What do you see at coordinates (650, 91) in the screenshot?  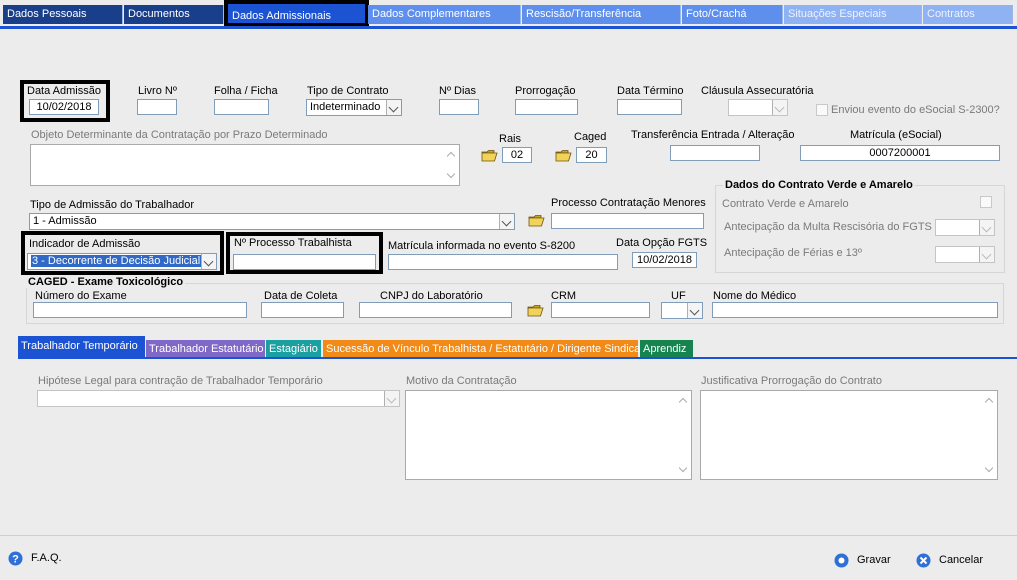 I see `data-termino-label: Data Término` at bounding box center [650, 91].